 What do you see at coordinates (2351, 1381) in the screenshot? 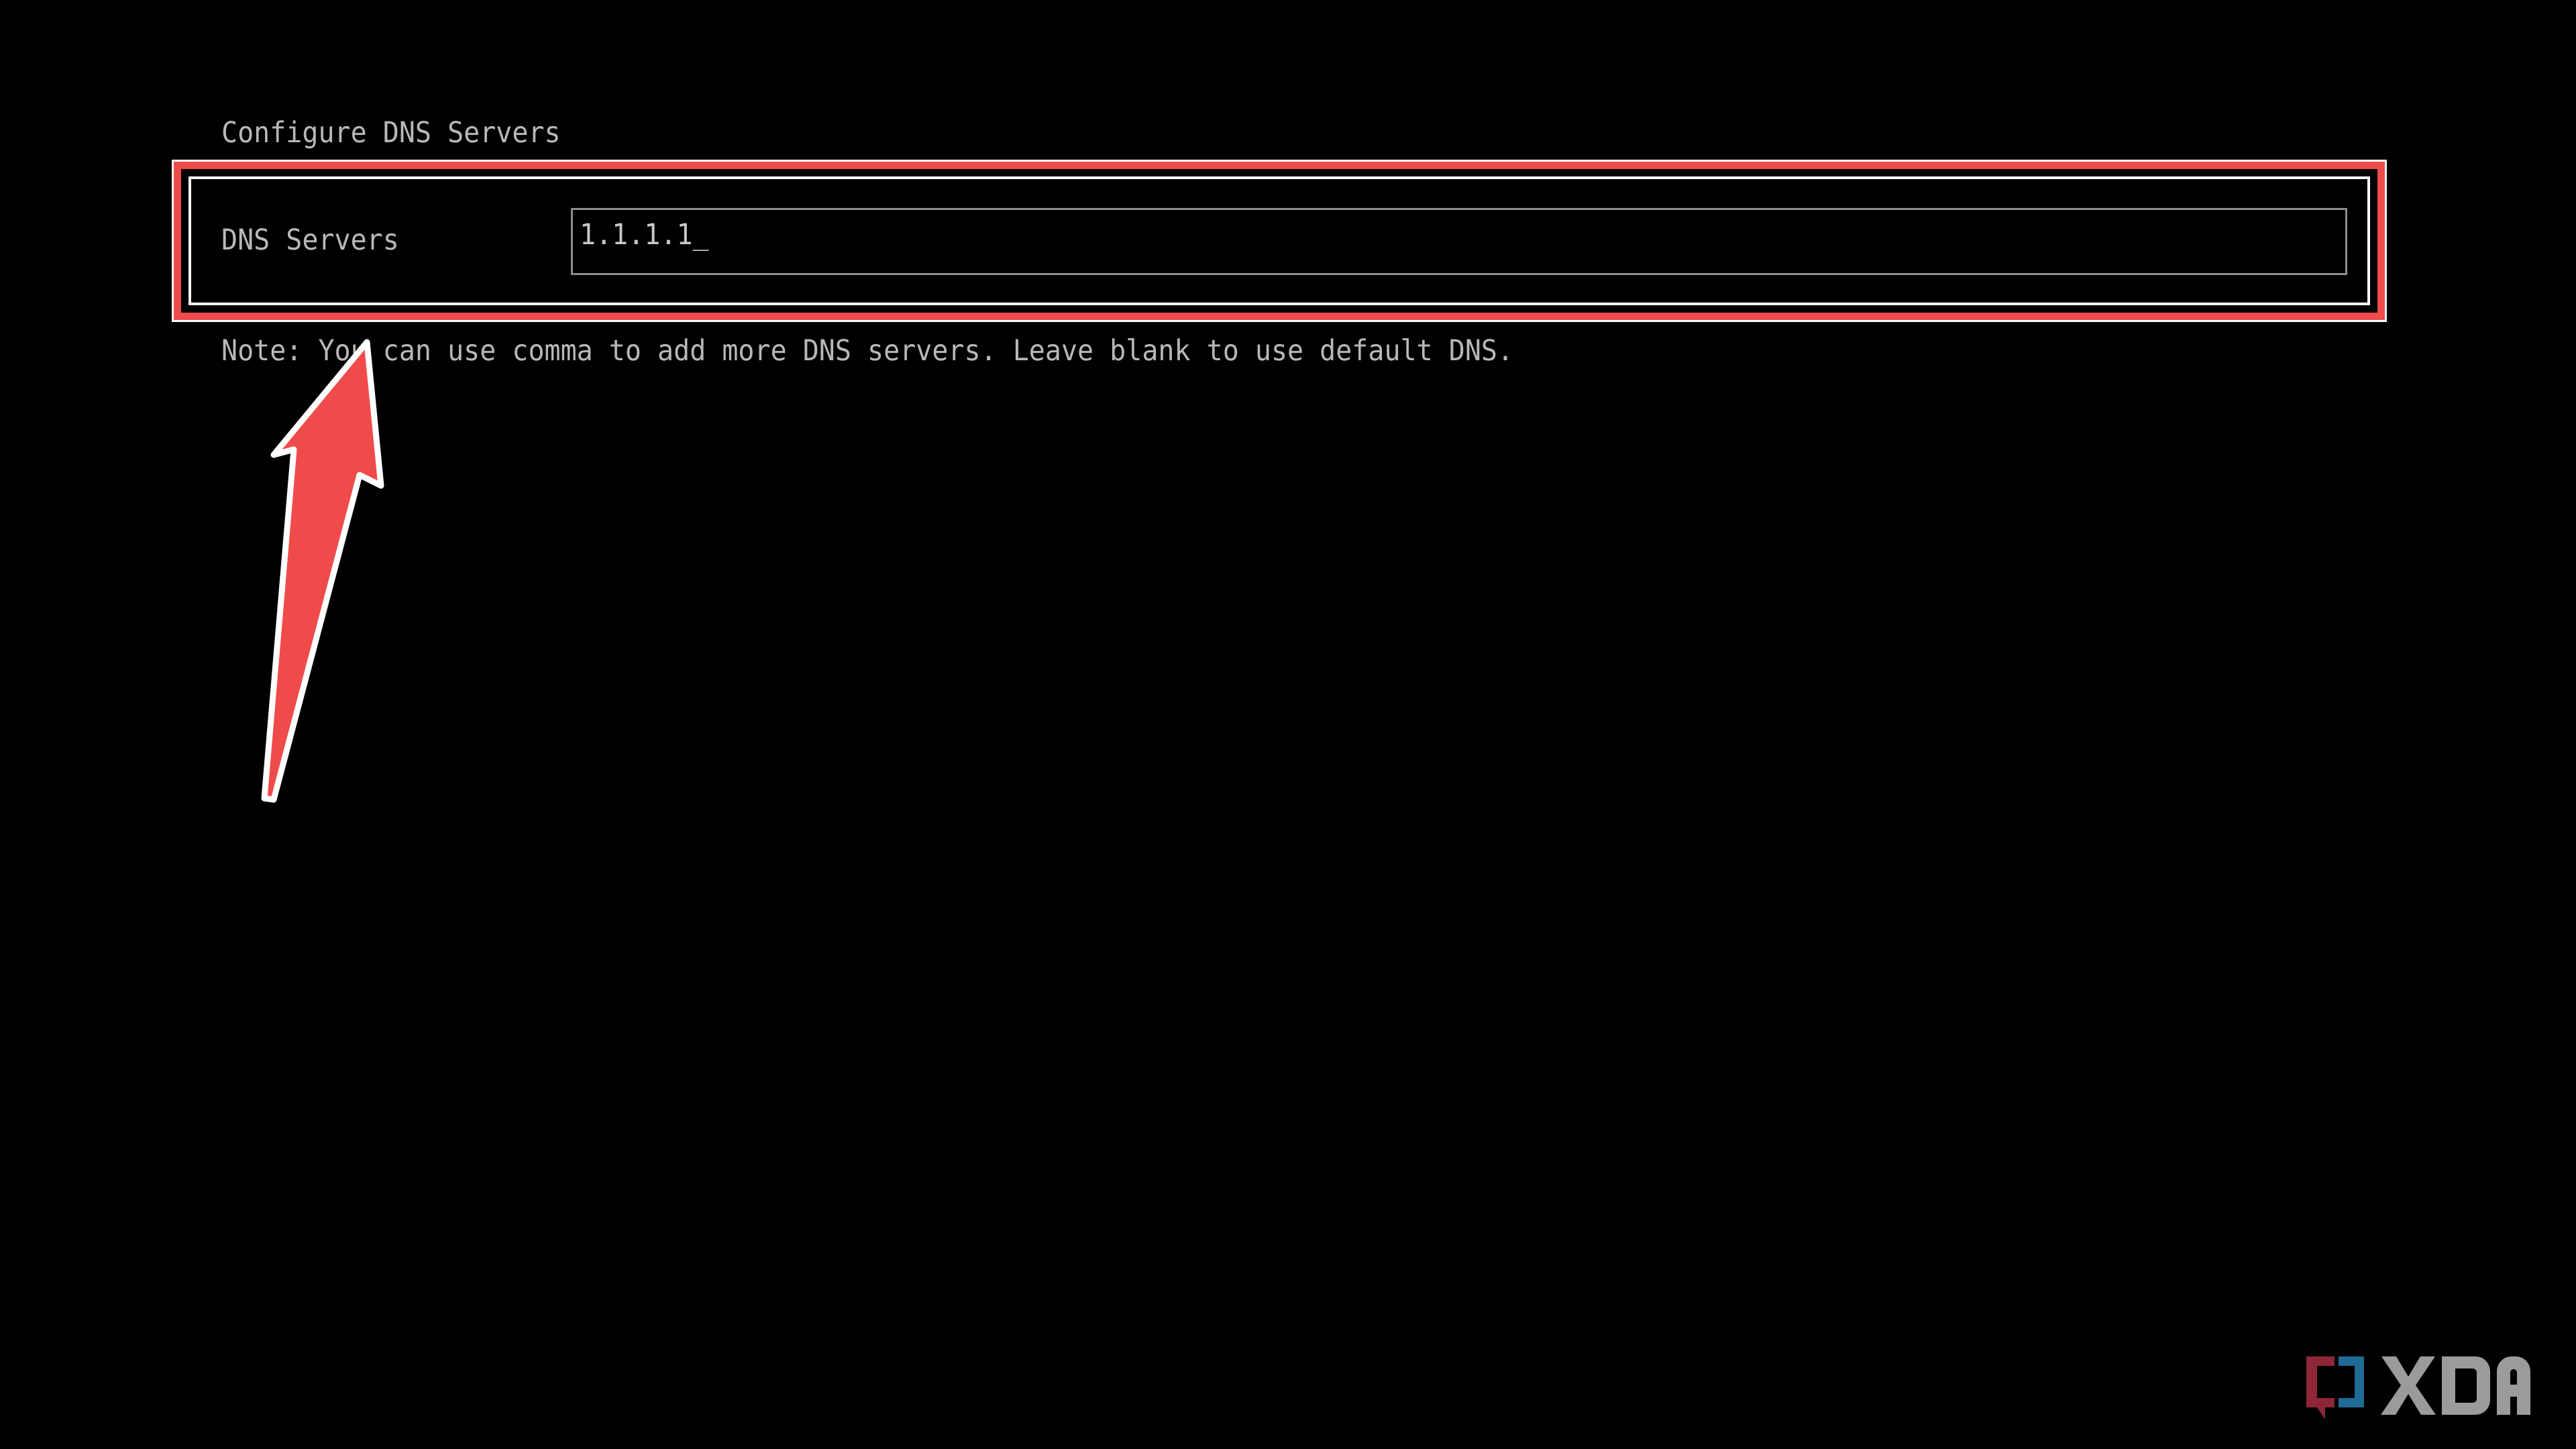
I see `xda-bracket-right-icon` at bounding box center [2351, 1381].